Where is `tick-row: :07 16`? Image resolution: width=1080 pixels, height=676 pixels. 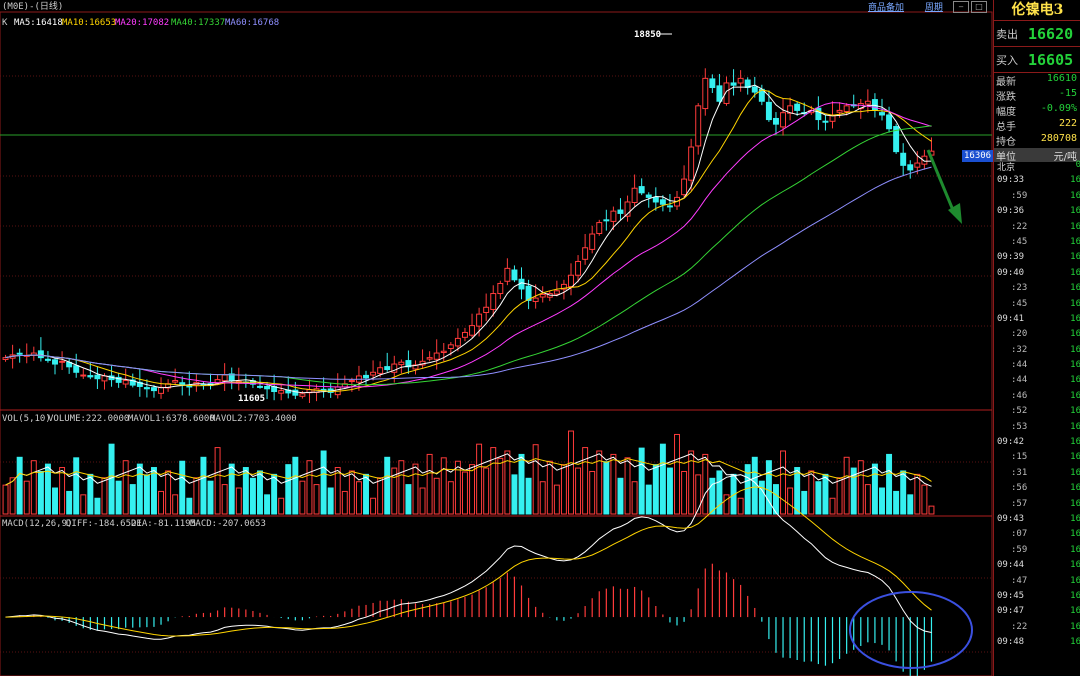 tick-row: :07 16 is located at coordinates (1037, 536).